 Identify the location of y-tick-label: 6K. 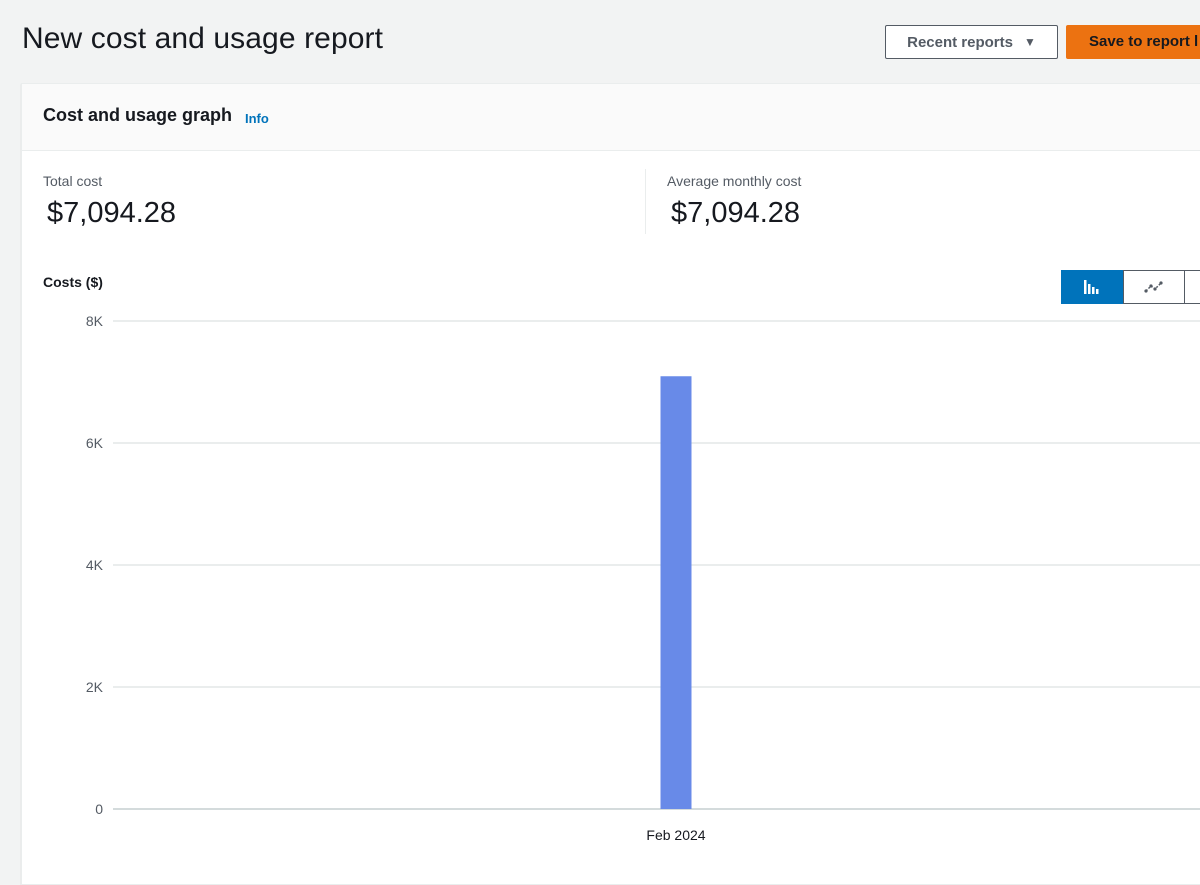
(95, 443).